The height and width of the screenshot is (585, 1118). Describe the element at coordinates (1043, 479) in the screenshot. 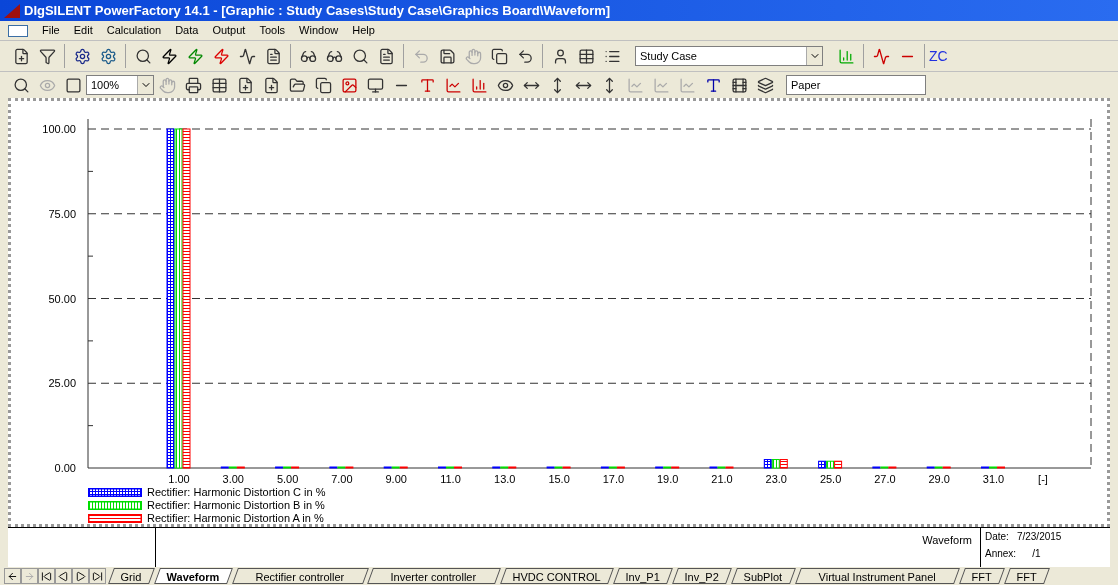

I see `x-axis-label: [-]` at that location.